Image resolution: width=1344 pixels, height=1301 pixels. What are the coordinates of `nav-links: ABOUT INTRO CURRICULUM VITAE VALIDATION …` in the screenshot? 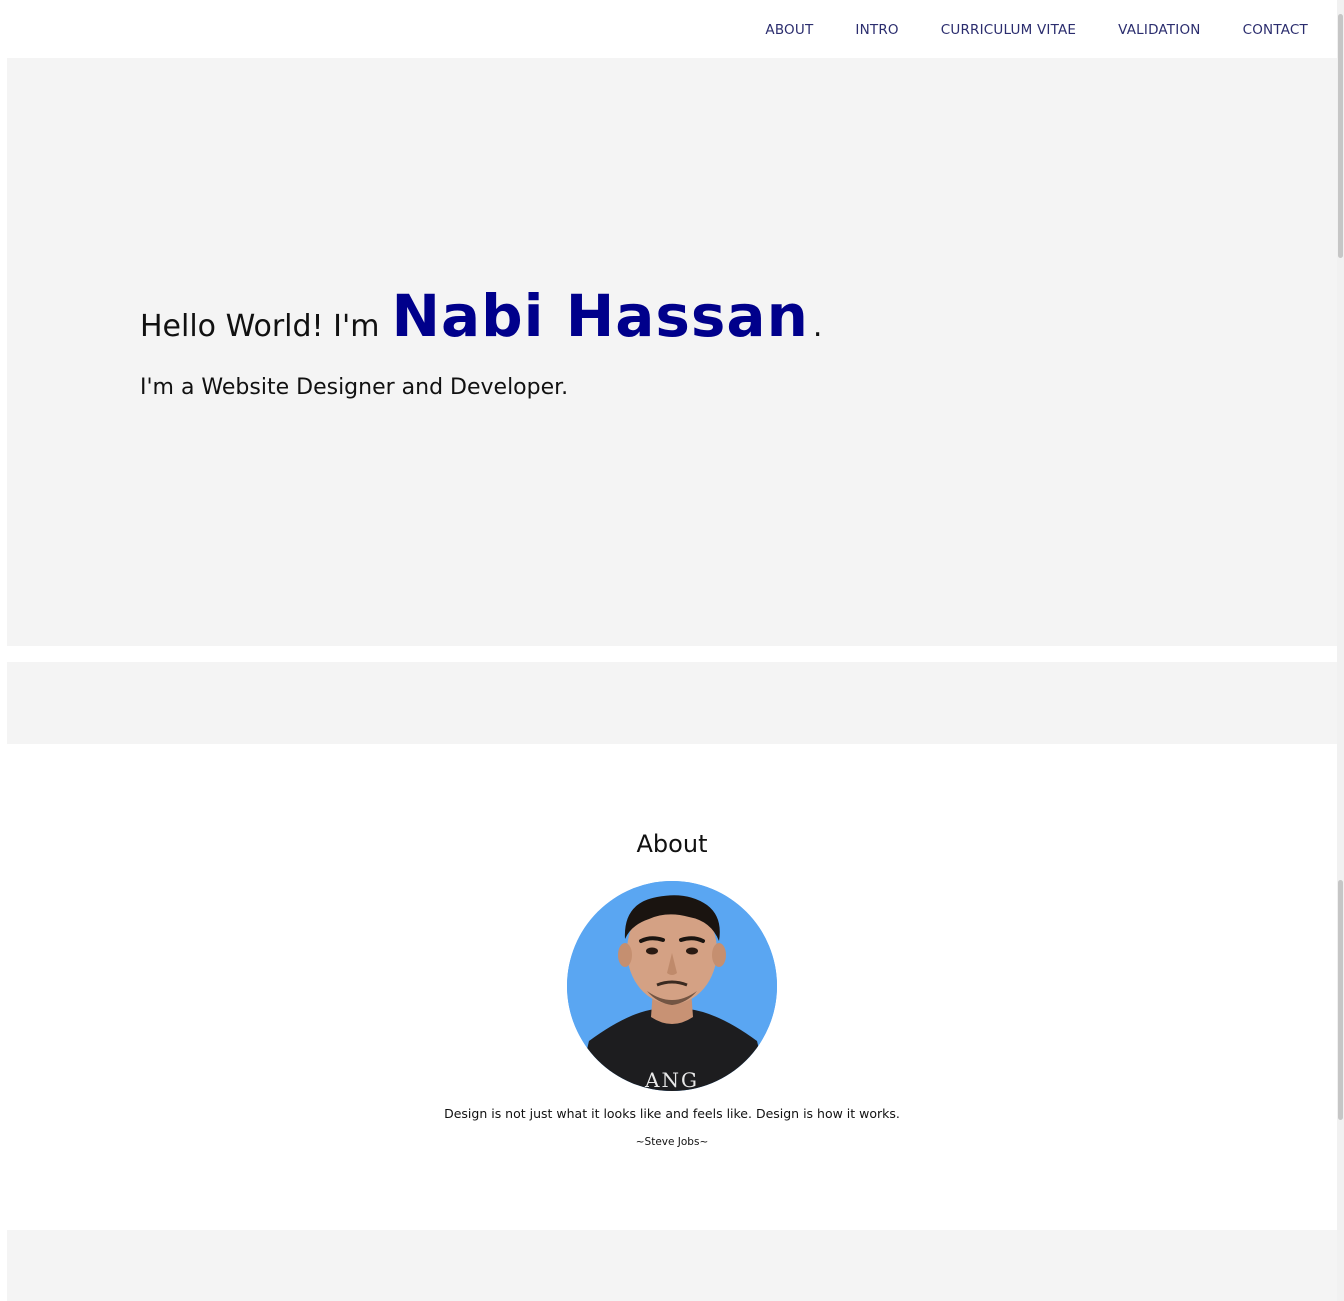 It's located at (1036, 30).